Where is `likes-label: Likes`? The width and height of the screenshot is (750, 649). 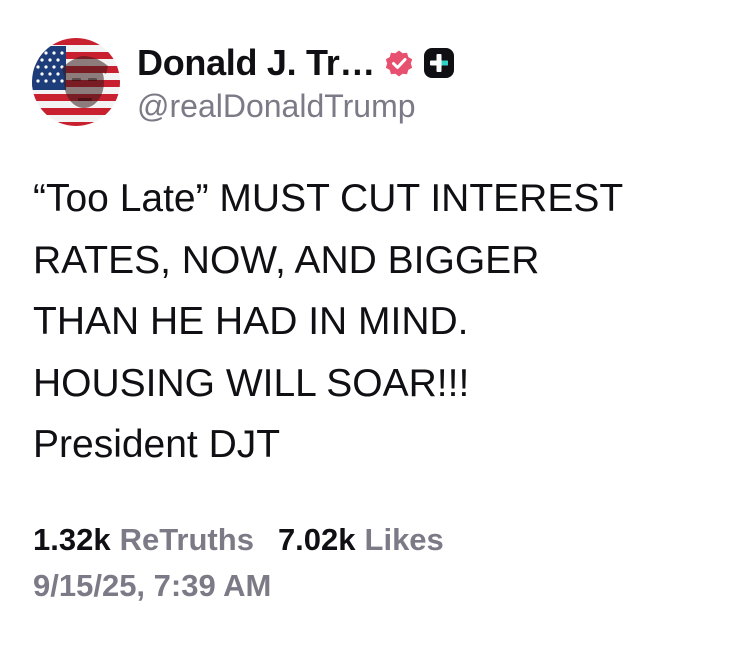
likes-label: Likes is located at coordinates (404, 539).